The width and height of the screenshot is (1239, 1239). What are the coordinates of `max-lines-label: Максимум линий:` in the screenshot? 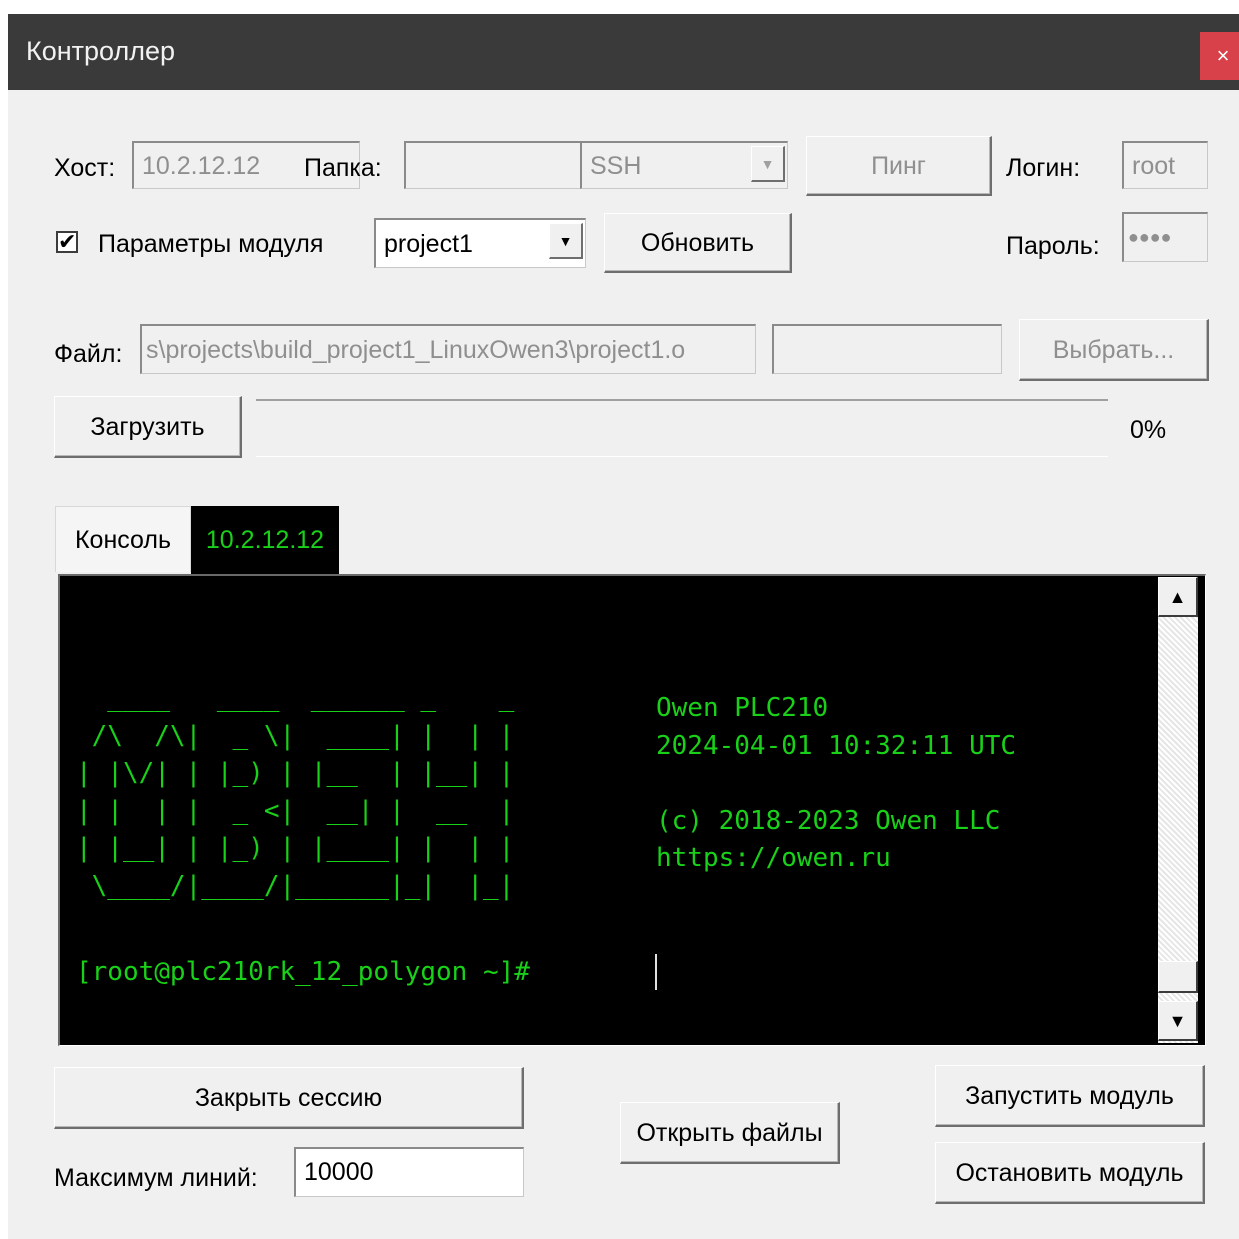 It's located at (156, 1178).